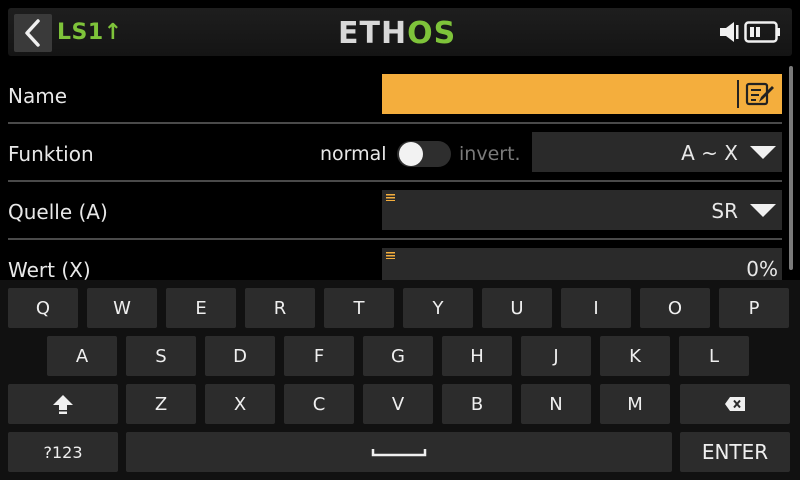  I want to click on back-arrow-icon, so click(32, 33).